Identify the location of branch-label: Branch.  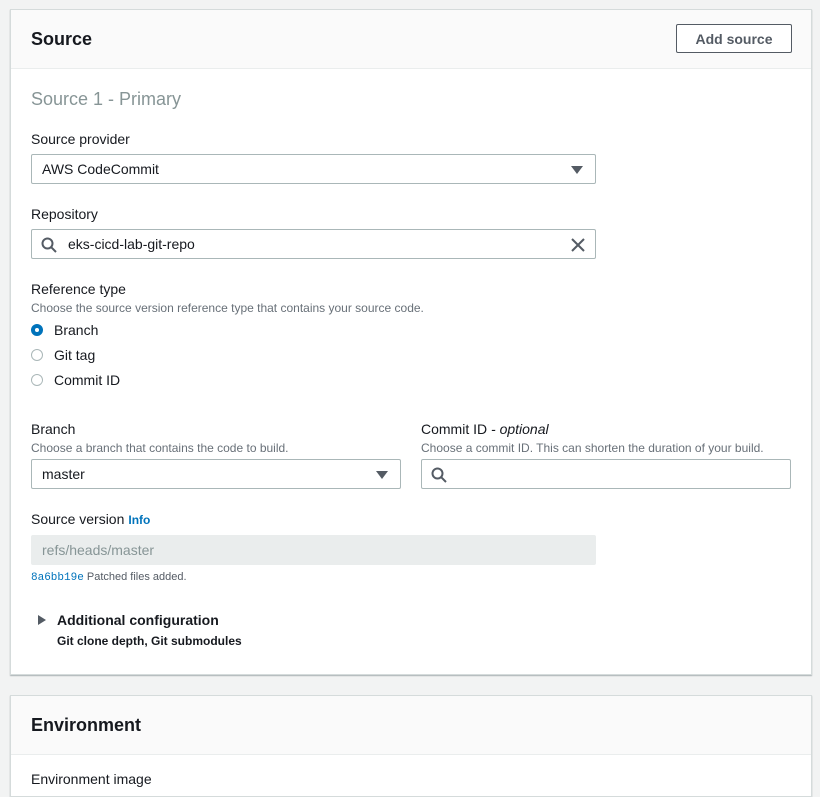
(53, 429).